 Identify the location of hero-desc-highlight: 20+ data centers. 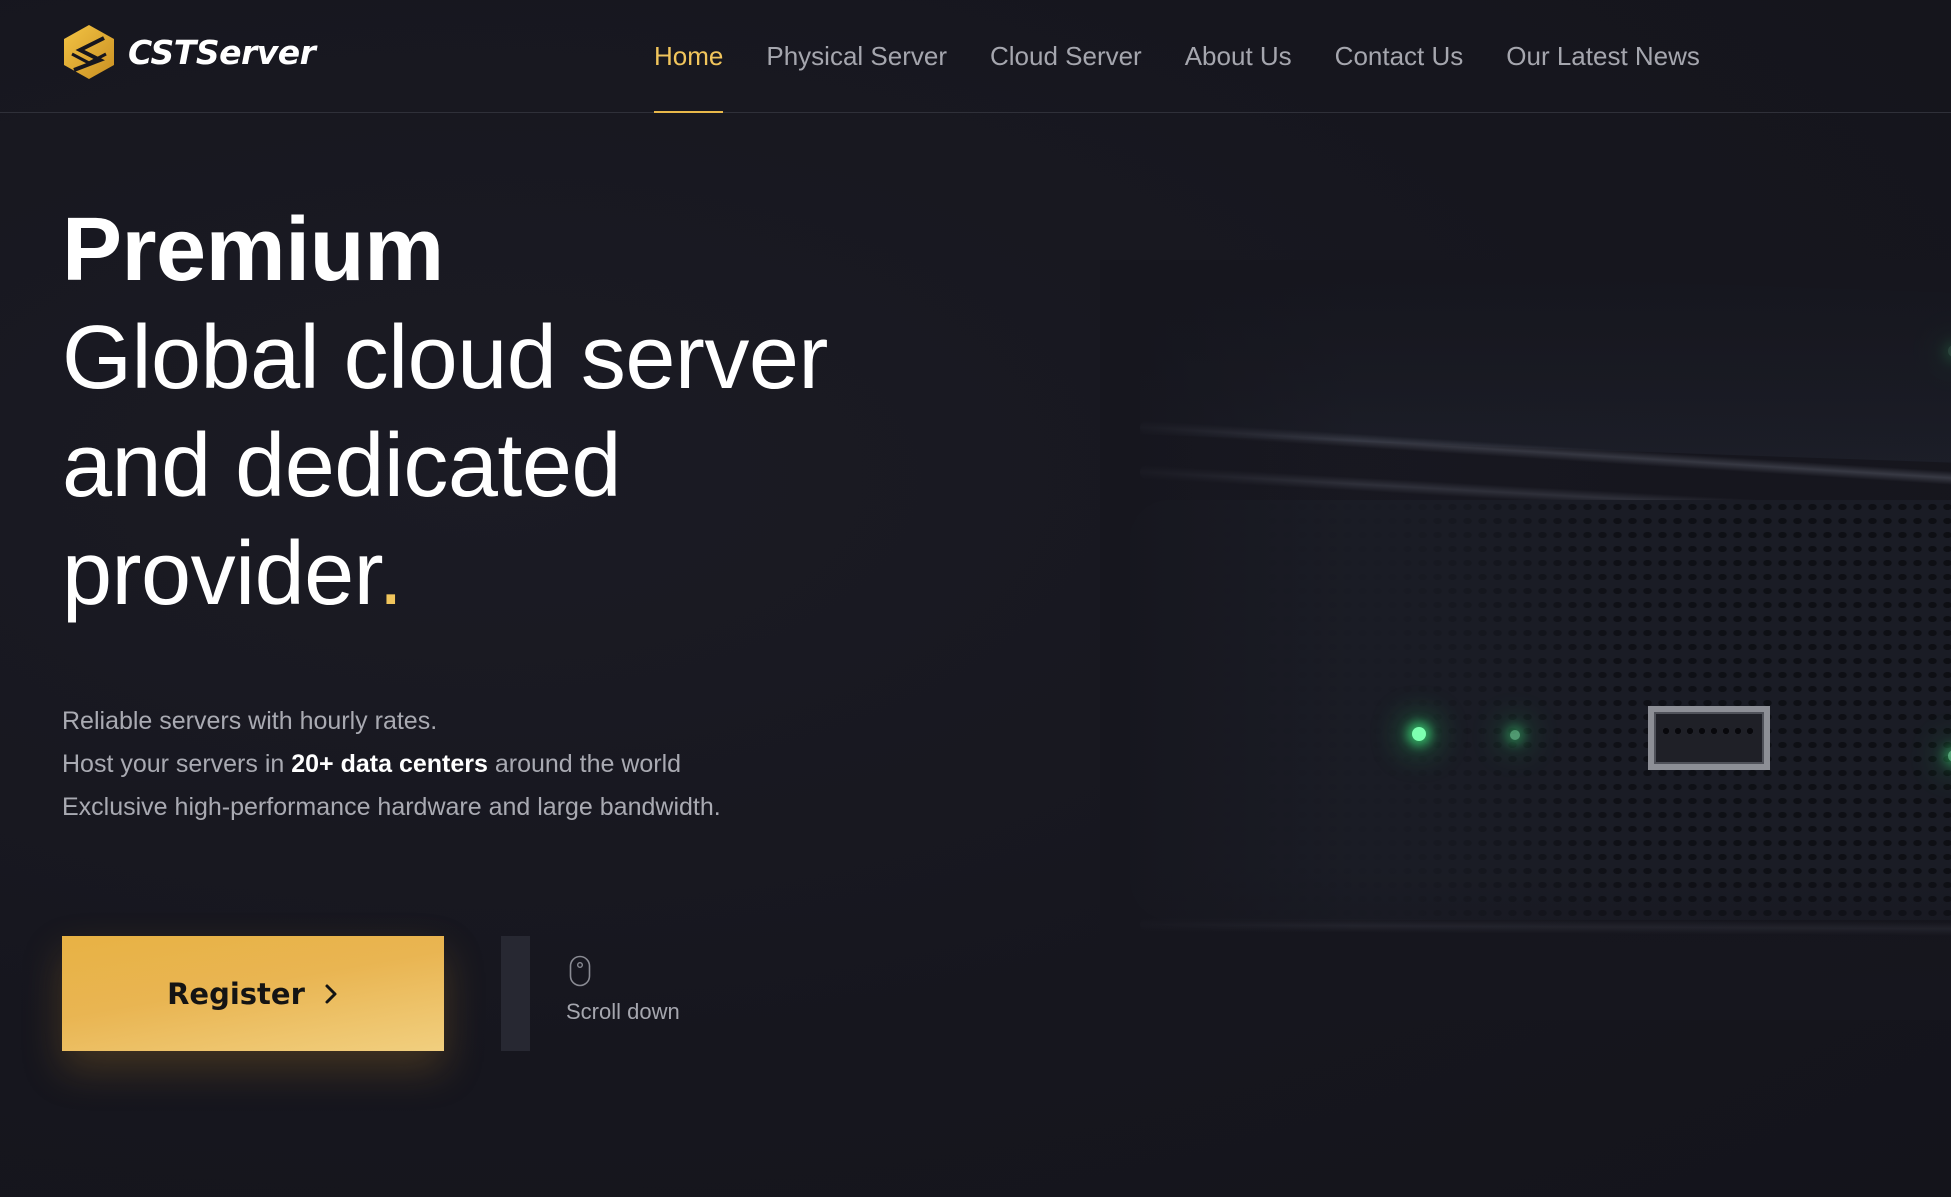
(389, 764).